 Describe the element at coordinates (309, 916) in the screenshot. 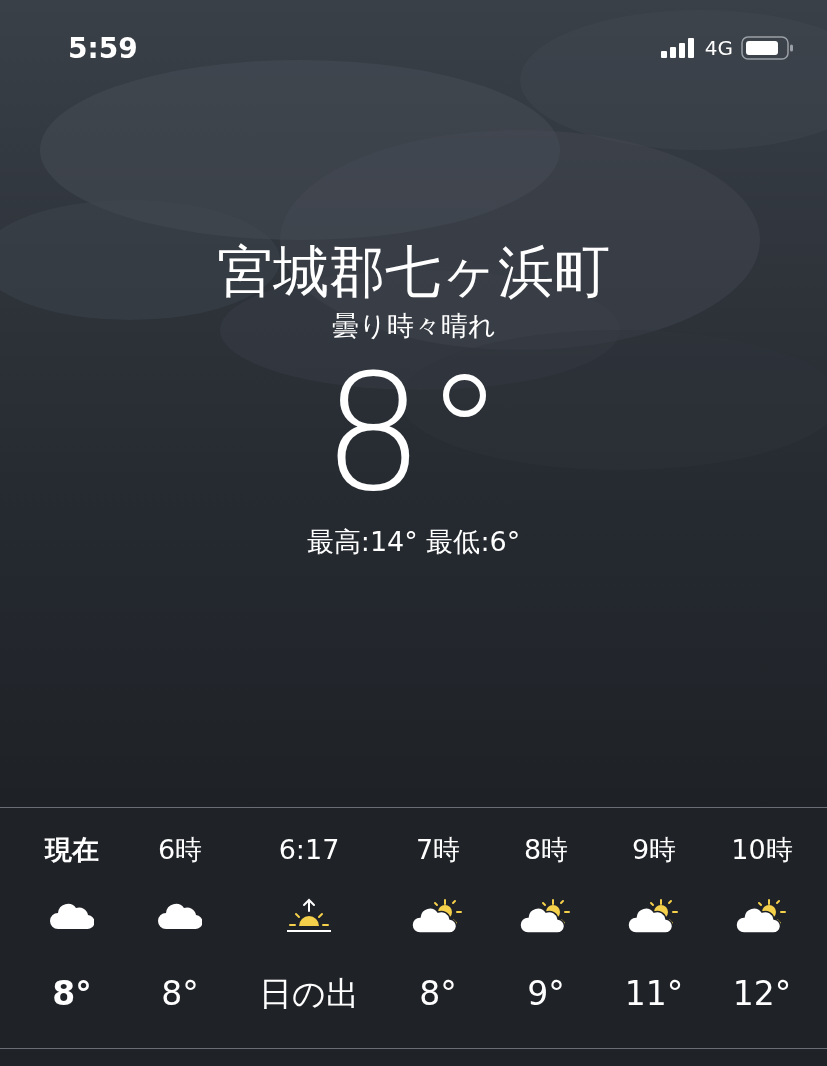

I see `sunrise-icon` at that location.